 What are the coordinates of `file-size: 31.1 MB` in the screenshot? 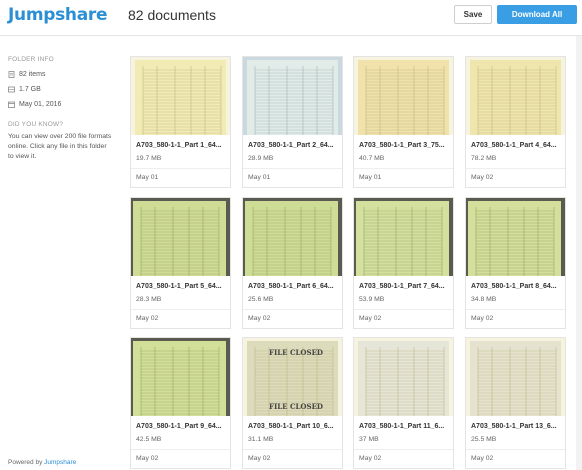 It's located at (261, 439).